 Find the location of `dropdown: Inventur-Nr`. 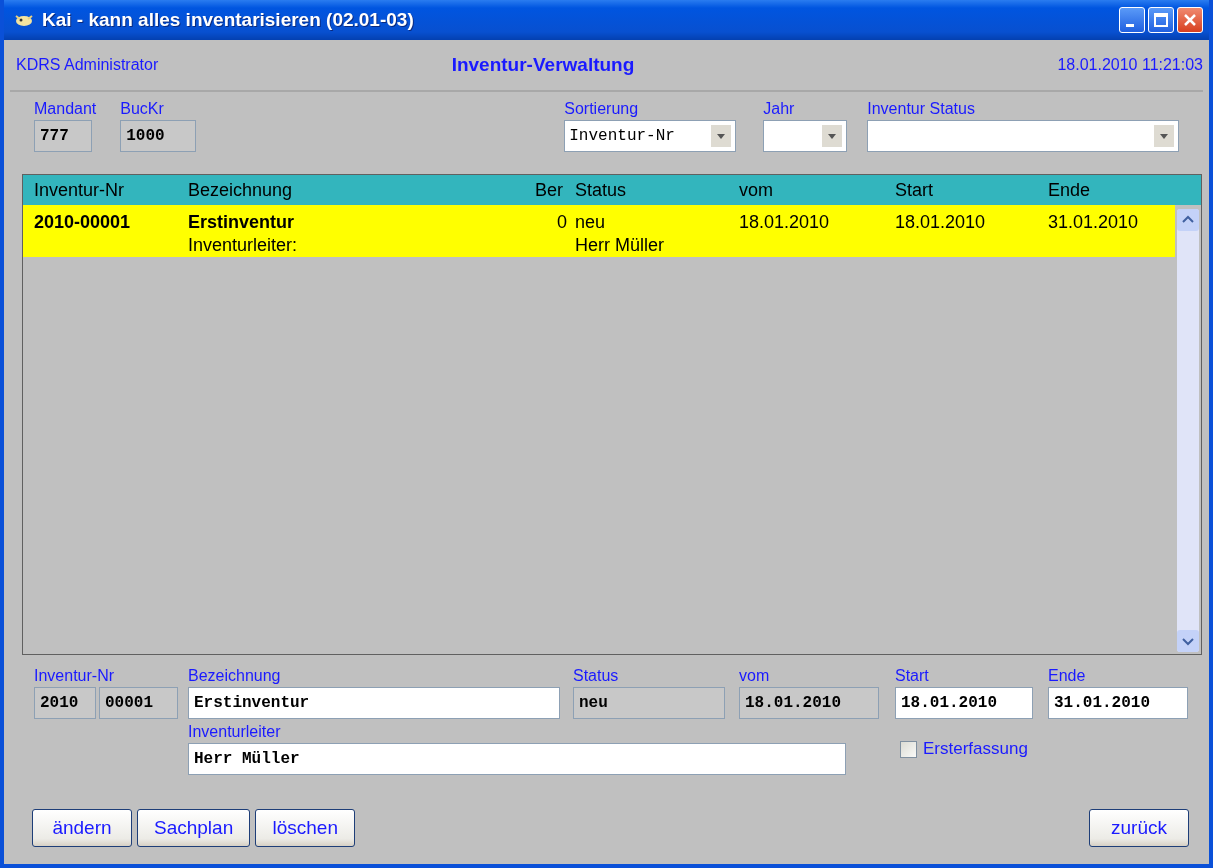

dropdown: Inventur-Nr is located at coordinates (650, 136).